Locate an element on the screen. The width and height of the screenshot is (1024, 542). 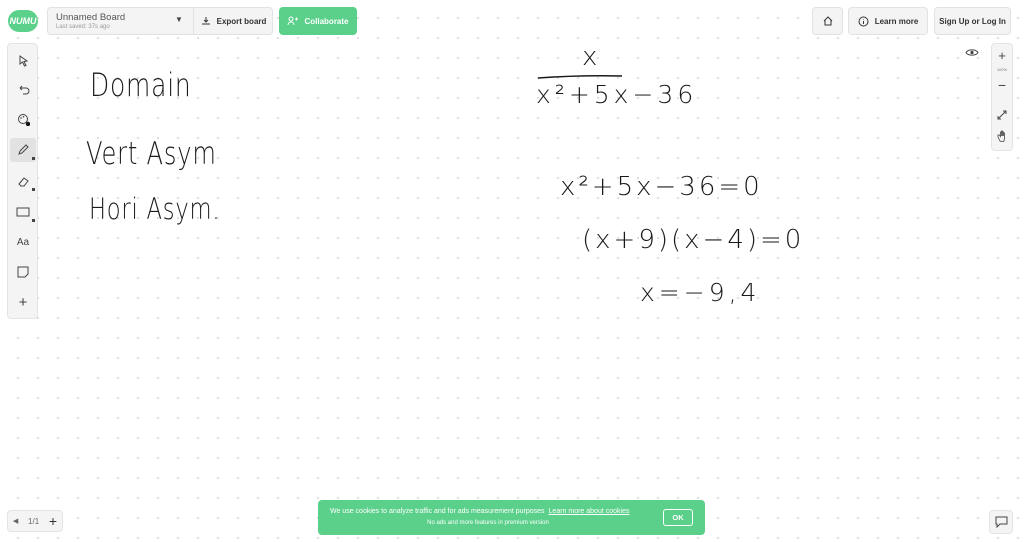
export-board-label: Export board is located at coordinates (241, 21).